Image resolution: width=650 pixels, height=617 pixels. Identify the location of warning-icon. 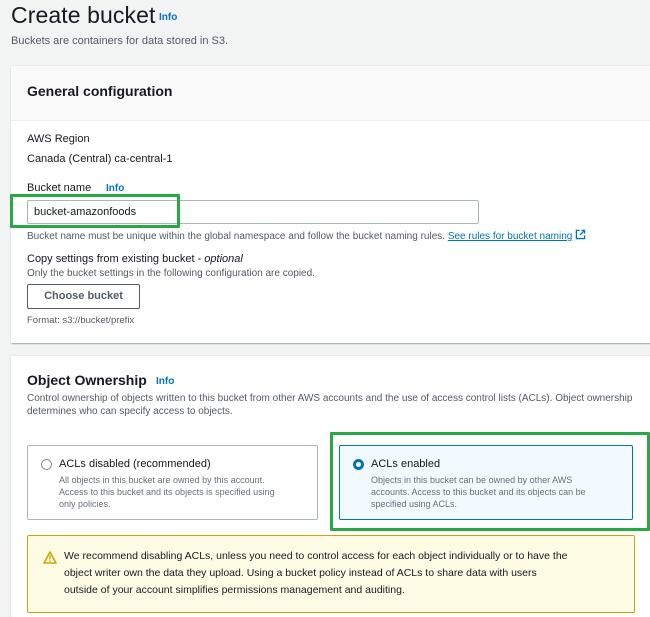
(50, 557).